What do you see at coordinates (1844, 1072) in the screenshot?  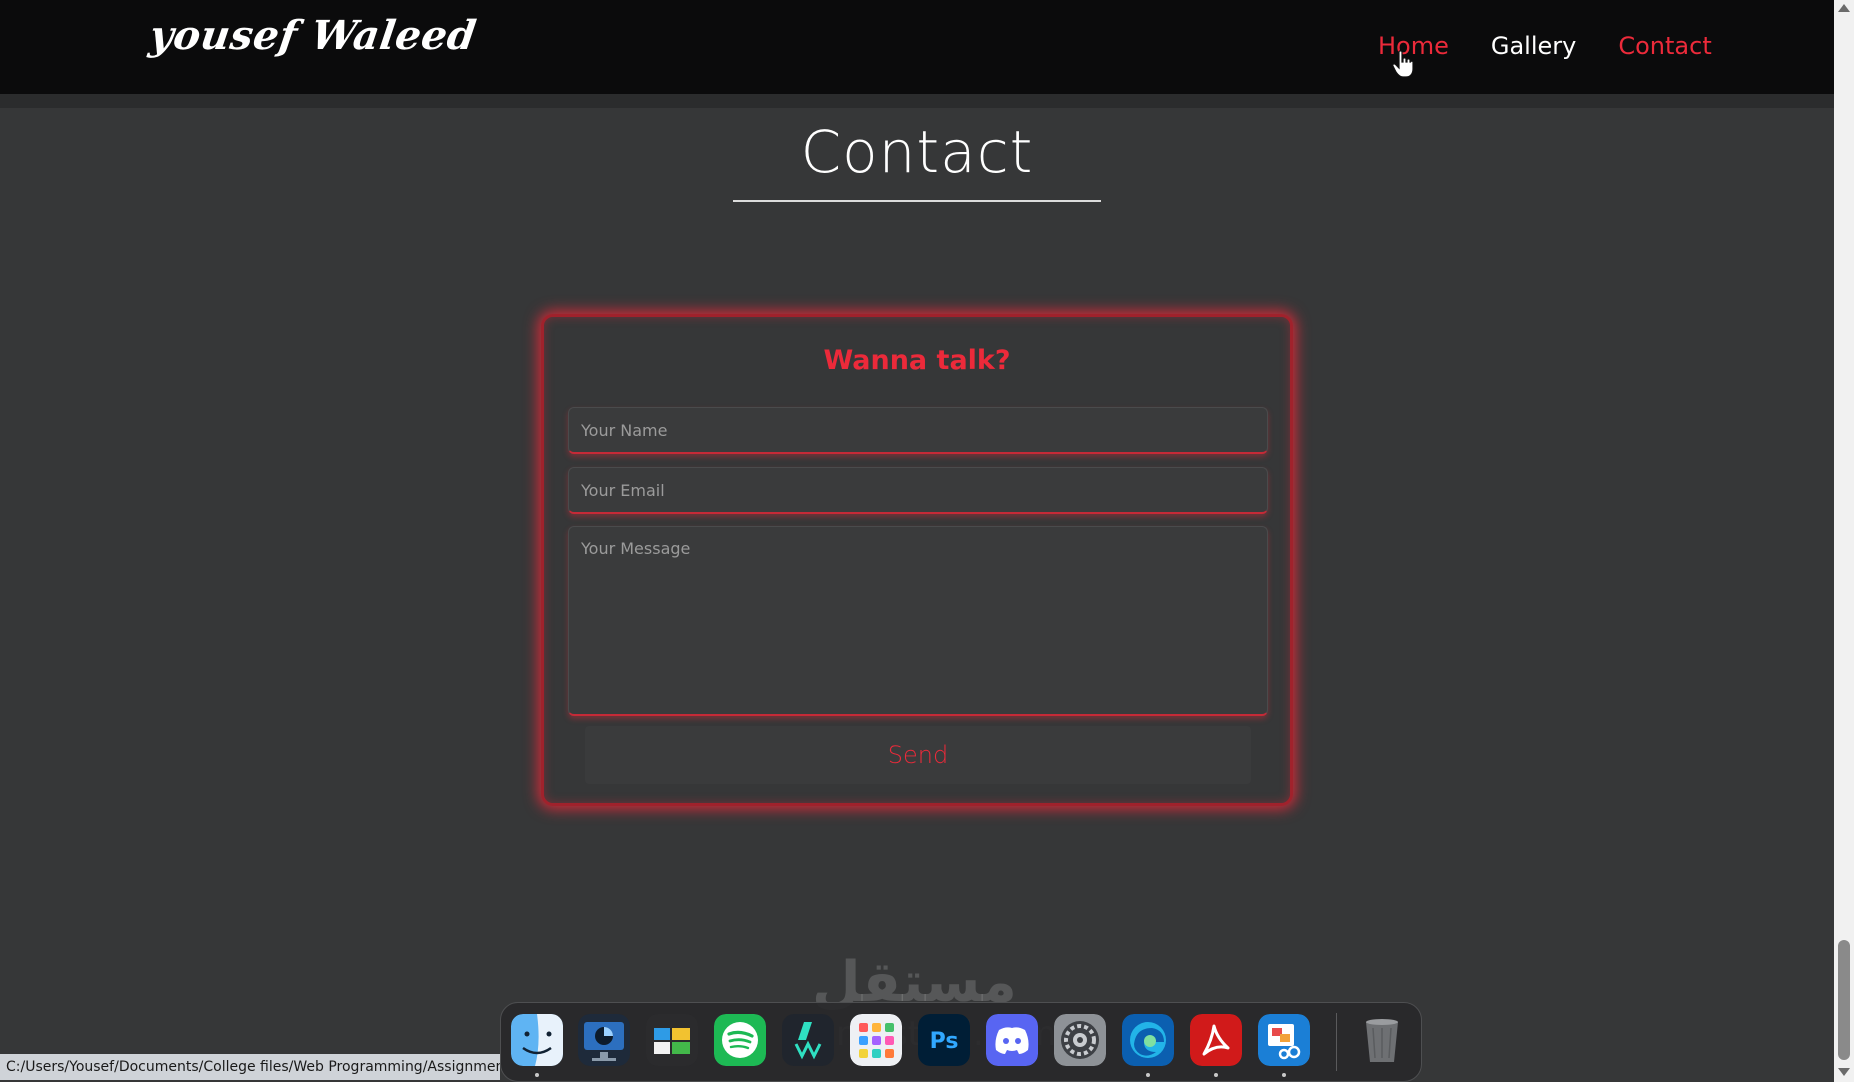 I see `scroll-down-arrow-icon` at bounding box center [1844, 1072].